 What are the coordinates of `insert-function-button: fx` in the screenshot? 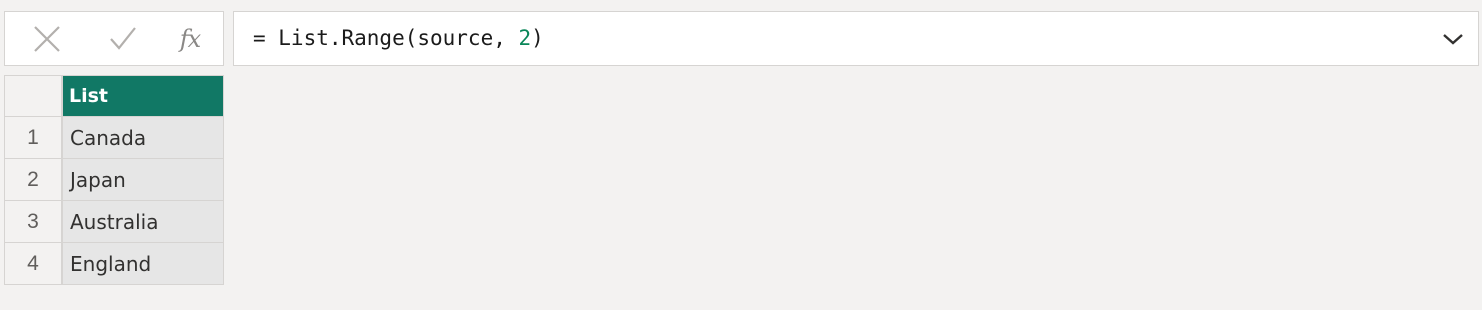 It's located at (190, 38).